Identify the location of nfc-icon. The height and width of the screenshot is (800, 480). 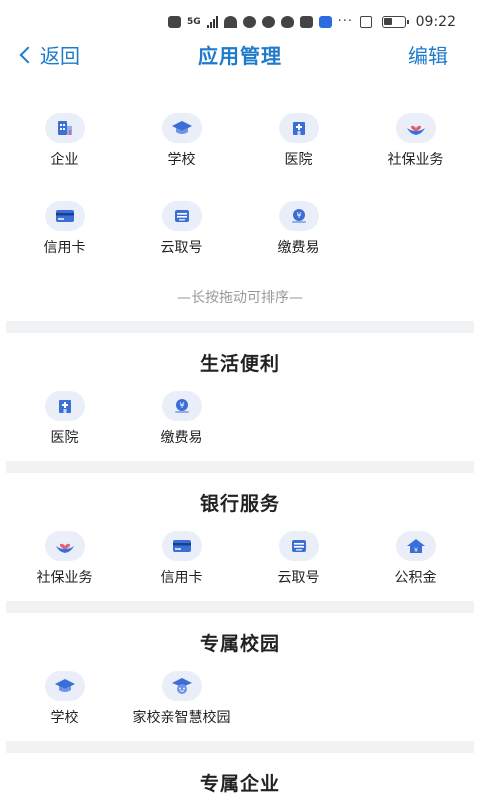
(365, 22).